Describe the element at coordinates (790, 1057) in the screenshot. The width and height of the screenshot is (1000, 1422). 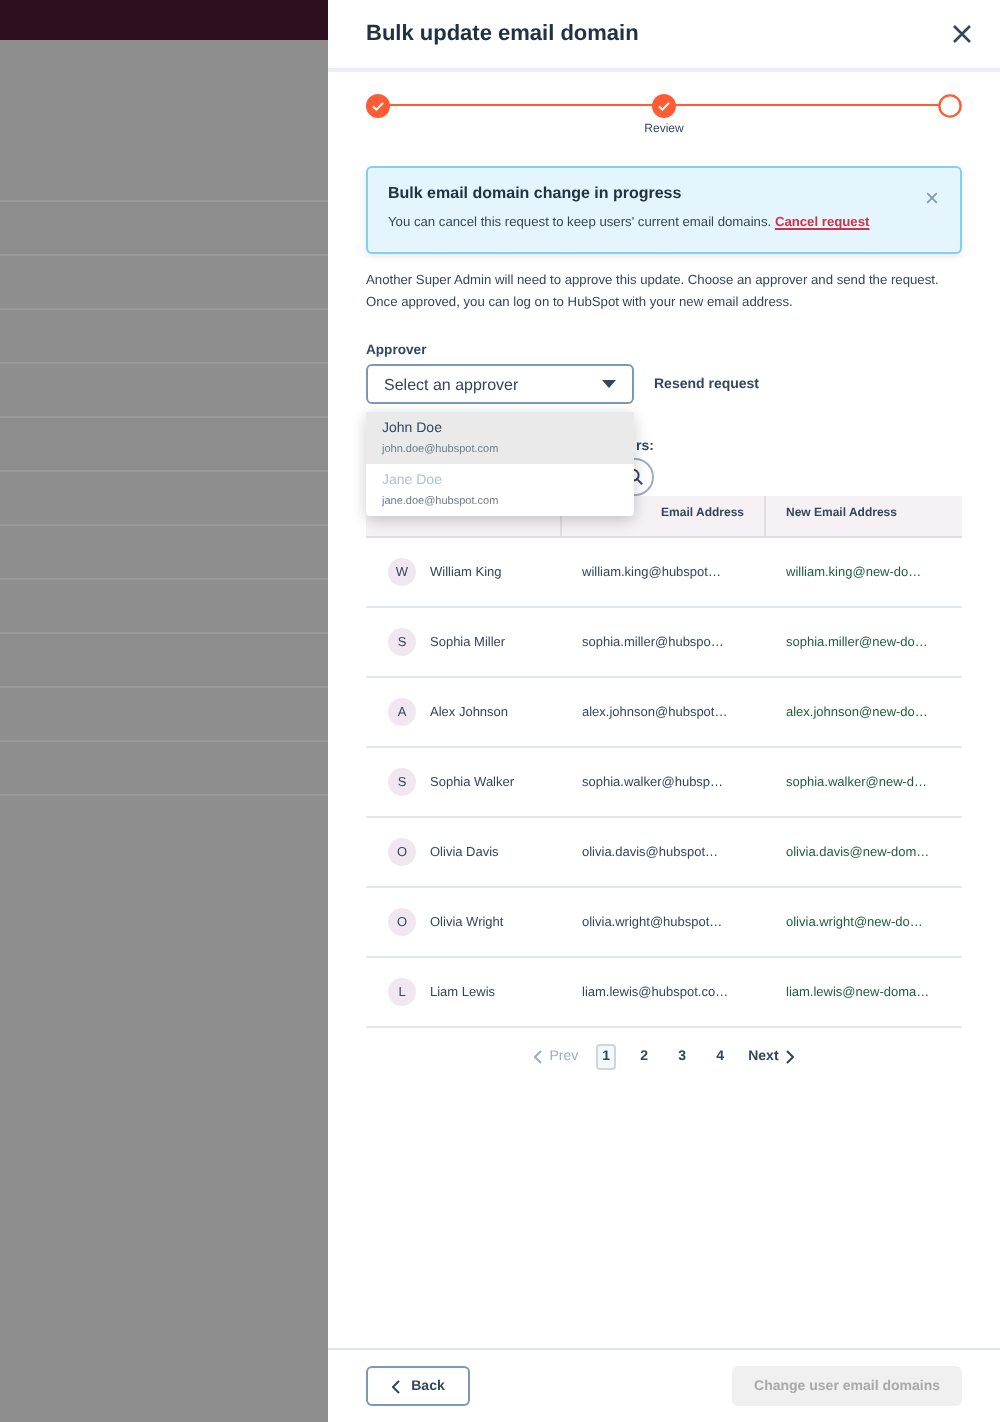
I see `chevron-right-icon` at that location.